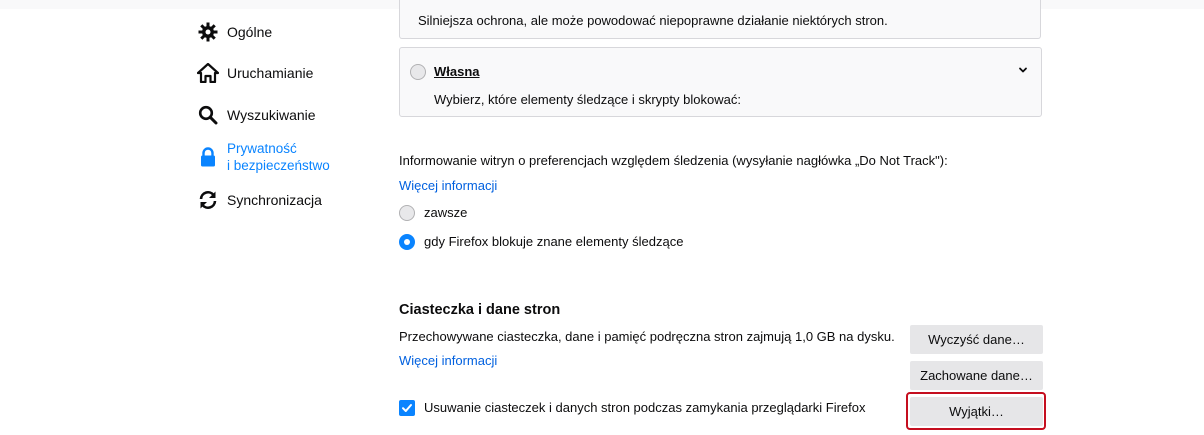 Image resolution: width=1204 pixels, height=435 pixels. I want to click on cookies-more-info-link: Więcej informacji, so click(448, 361).